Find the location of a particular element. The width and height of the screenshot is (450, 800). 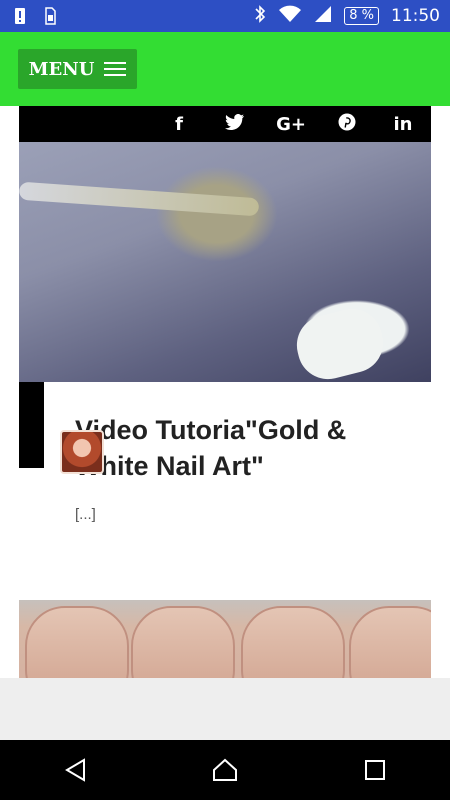

home-icon is located at coordinates (225, 769).